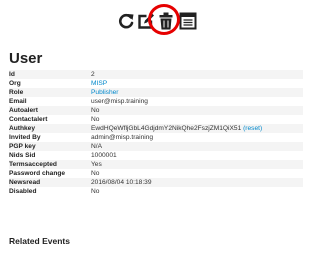 The width and height of the screenshot is (320, 268). Describe the element at coordinates (28, 119) in the screenshot. I see `field-label: Contactalert` at that location.